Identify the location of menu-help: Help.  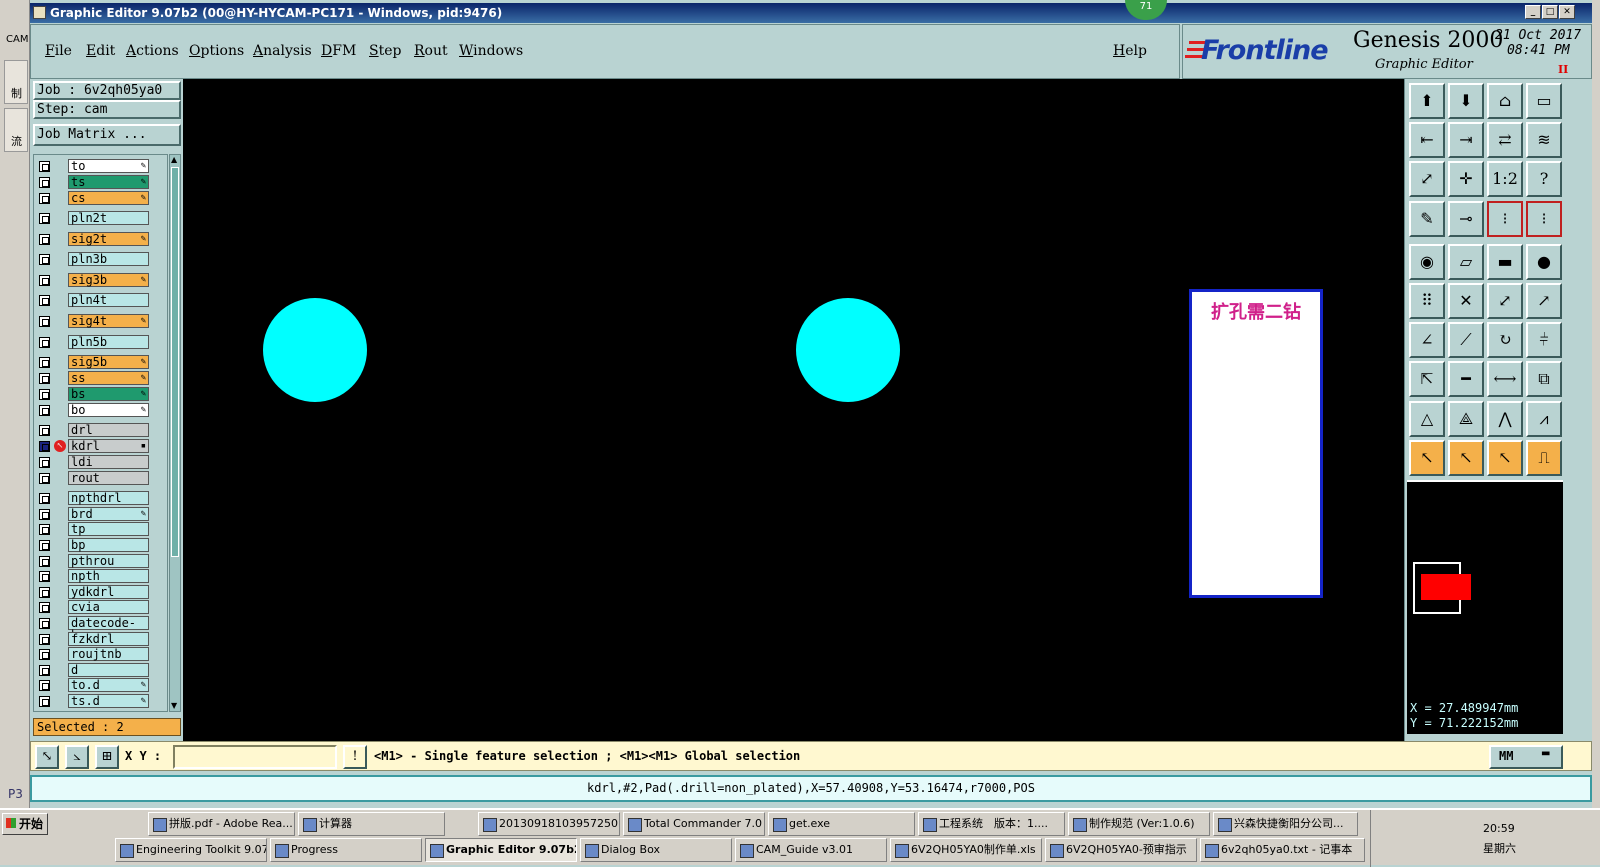
(1130, 51).